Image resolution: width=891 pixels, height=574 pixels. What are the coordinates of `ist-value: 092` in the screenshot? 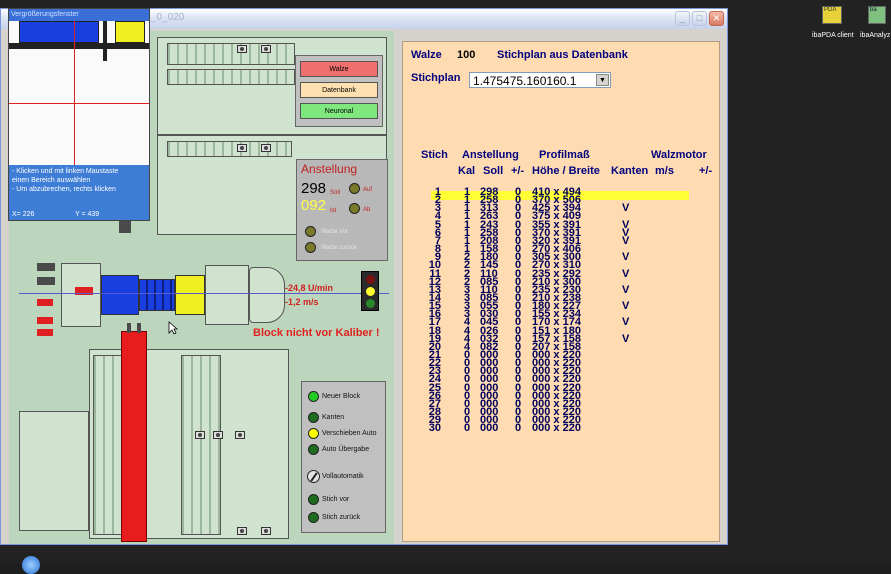 It's located at (314, 205).